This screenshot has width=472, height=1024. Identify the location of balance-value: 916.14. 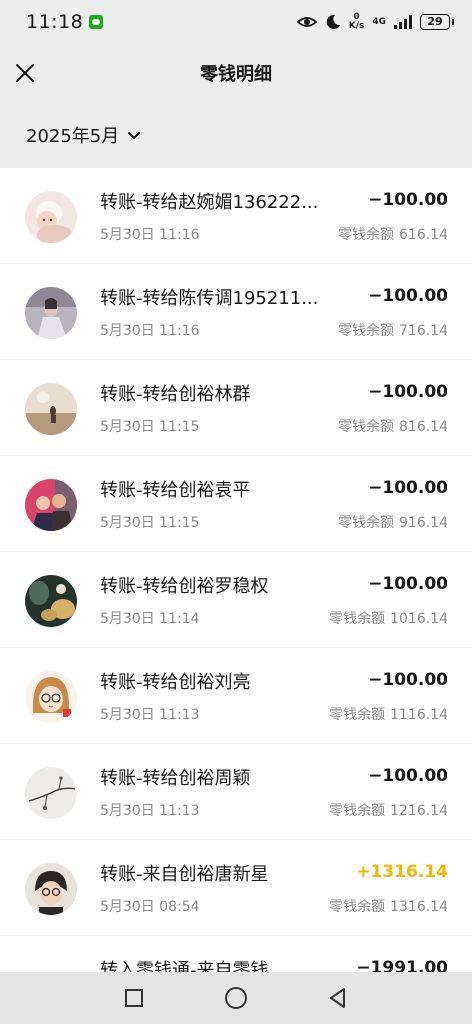
(423, 523).